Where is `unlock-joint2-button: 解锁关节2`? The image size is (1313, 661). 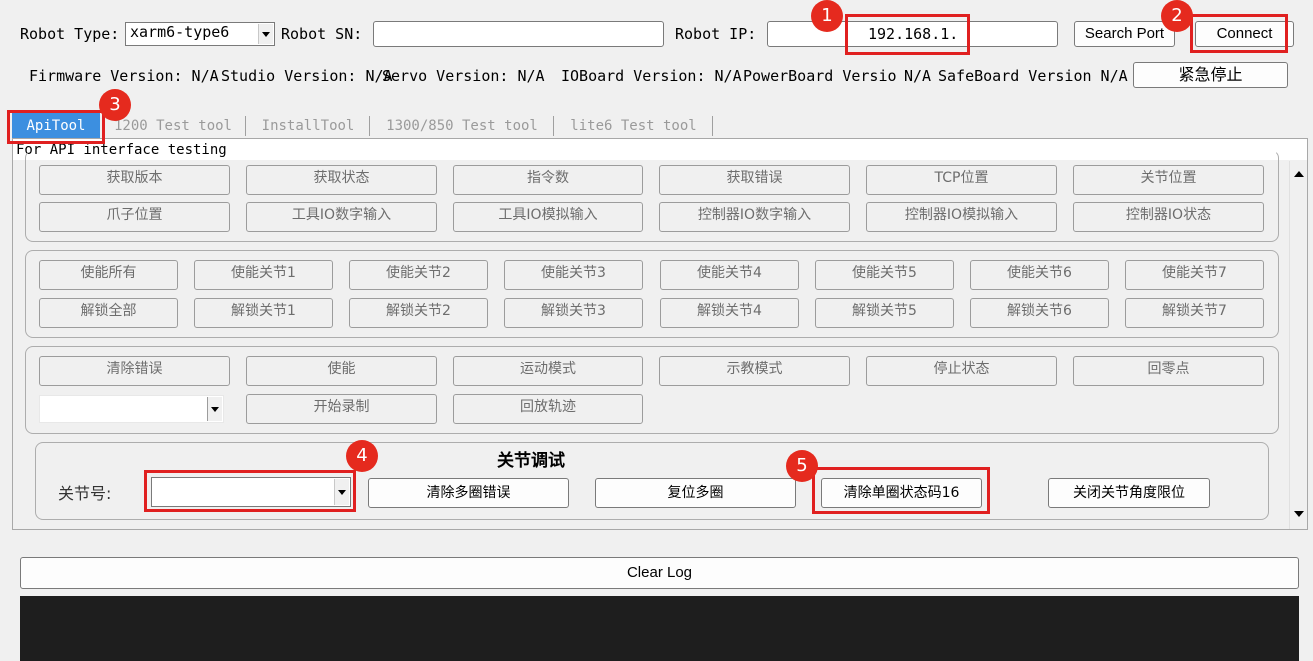 unlock-joint2-button: 解锁关节2 is located at coordinates (418, 313).